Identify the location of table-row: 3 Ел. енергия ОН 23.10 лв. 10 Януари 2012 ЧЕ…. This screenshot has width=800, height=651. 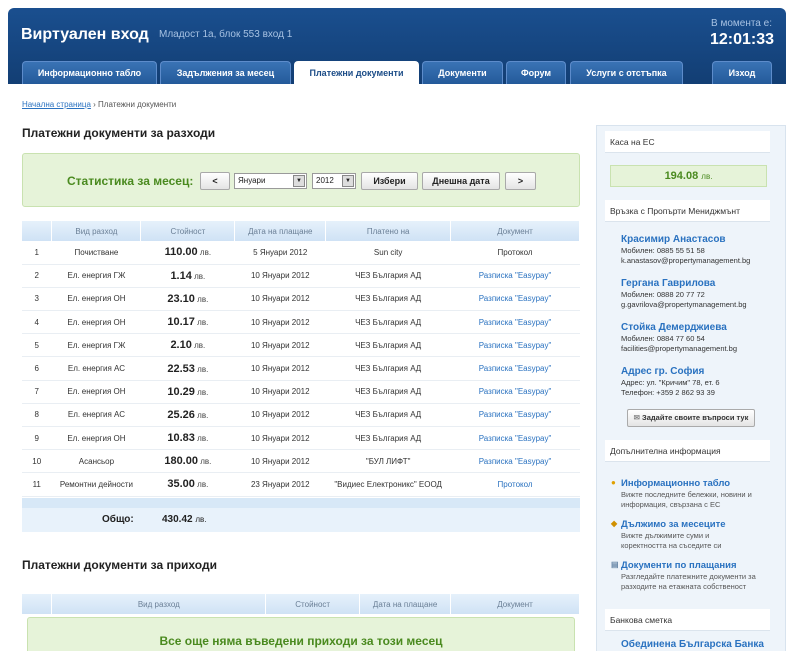
(301, 299).